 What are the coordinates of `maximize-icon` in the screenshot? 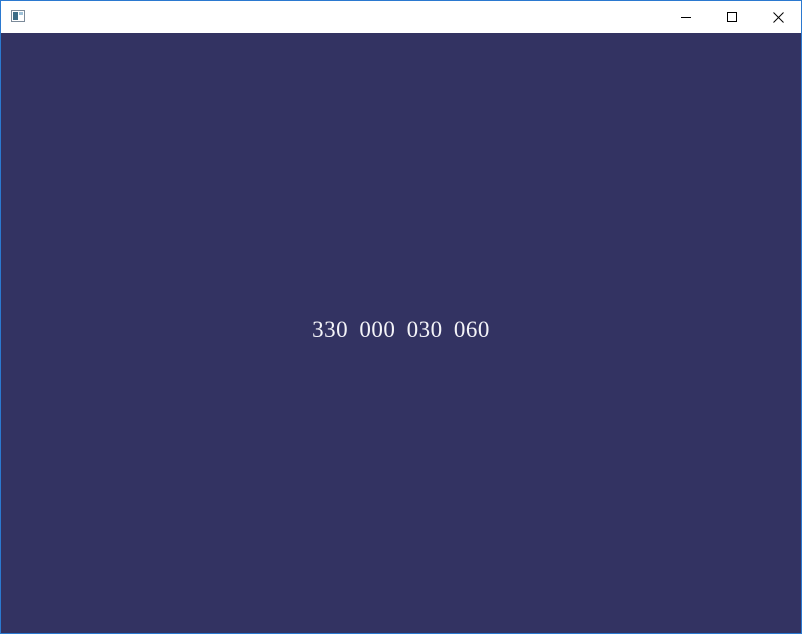 It's located at (732, 17).